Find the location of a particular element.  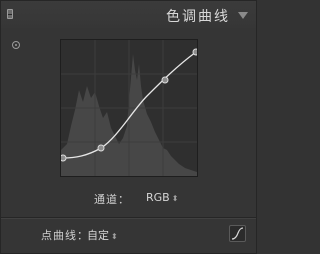

point-curve-select: 自定 ⬍ is located at coordinates (102, 235).